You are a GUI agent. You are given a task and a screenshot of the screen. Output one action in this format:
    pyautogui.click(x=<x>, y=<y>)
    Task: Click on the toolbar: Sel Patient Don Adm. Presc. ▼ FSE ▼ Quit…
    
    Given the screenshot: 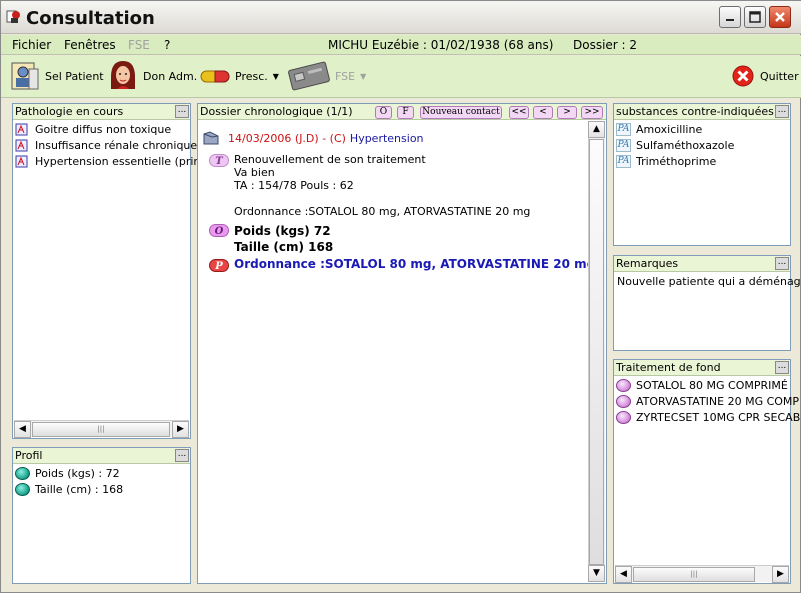 What is the action you would take?
    pyautogui.click(x=401, y=77)
    